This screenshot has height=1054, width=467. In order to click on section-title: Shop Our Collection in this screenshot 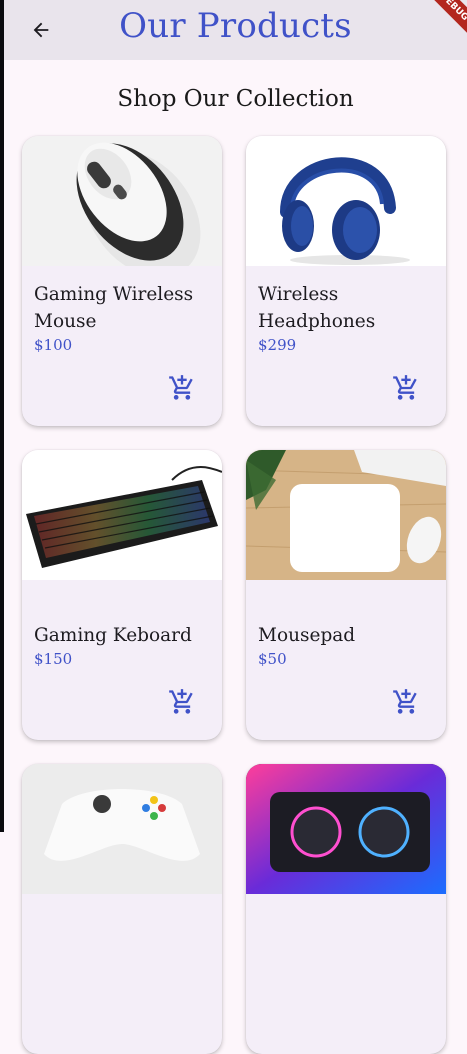, I will do `click(235, 99)`.